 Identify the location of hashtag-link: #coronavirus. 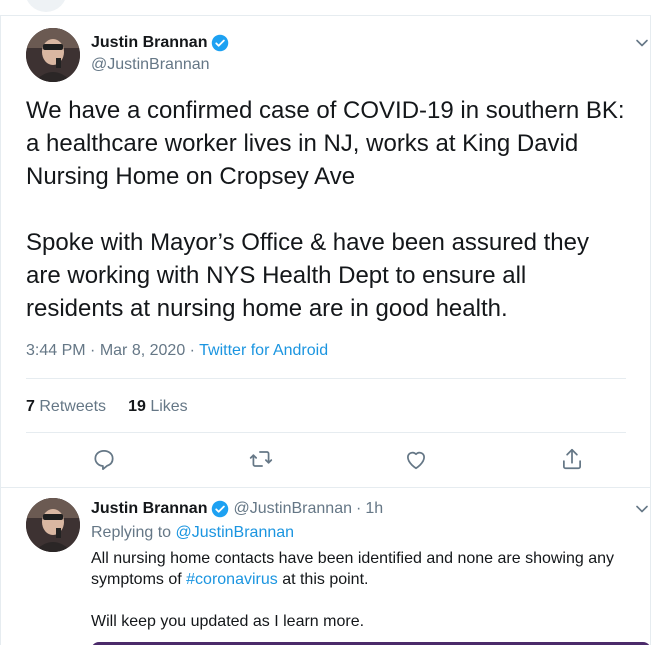
(232, 579).